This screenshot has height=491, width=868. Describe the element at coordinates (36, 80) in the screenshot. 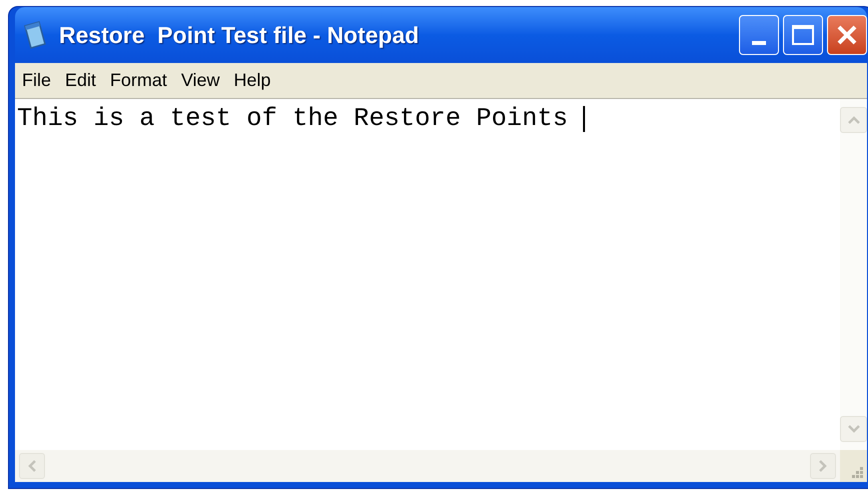

I see `menu-item: File` at that location.